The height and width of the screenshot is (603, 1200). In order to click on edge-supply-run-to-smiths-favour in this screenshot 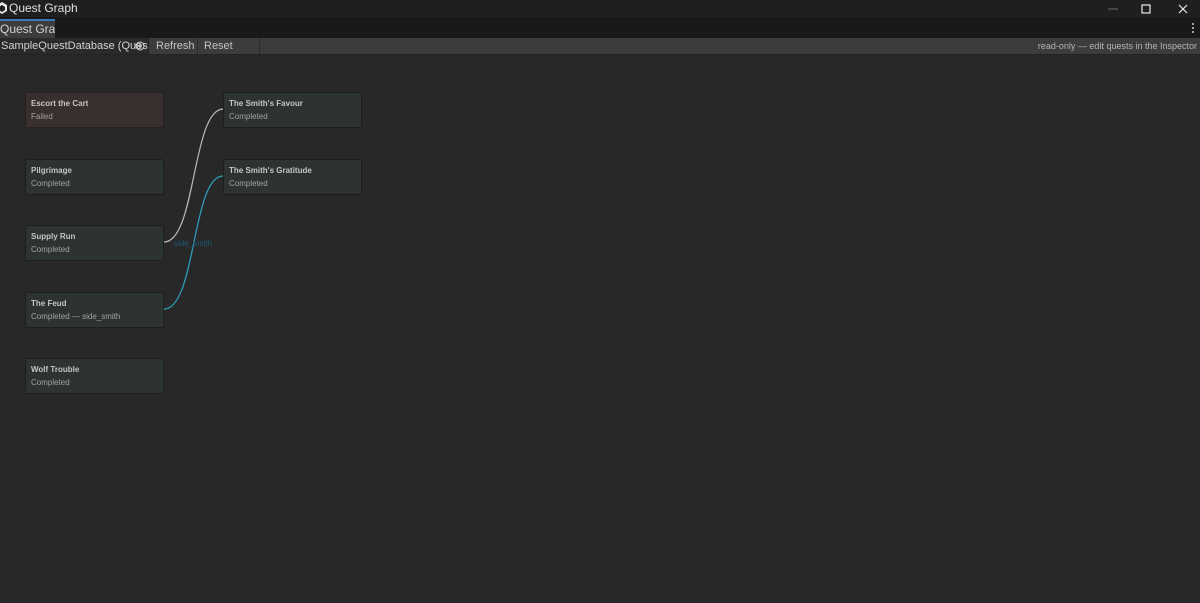, I will do `click(193, 175)`.